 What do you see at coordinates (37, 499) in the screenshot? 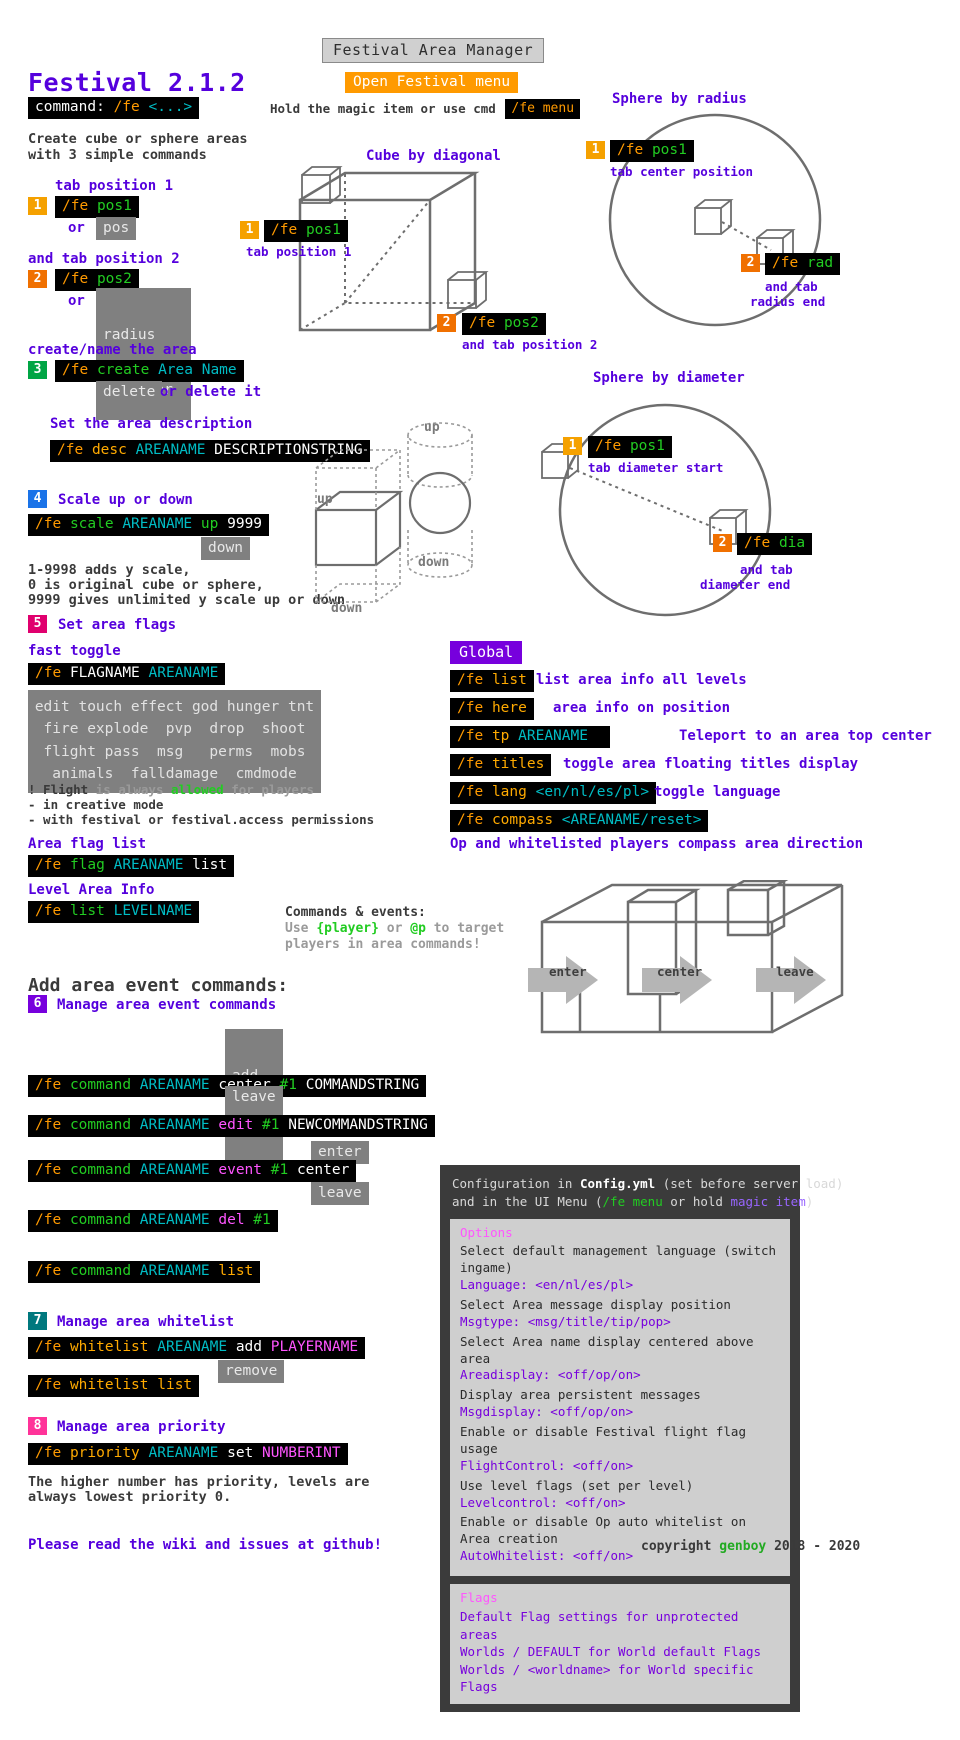
I see `step4-badge: 4` at bounding box center [37, 499].